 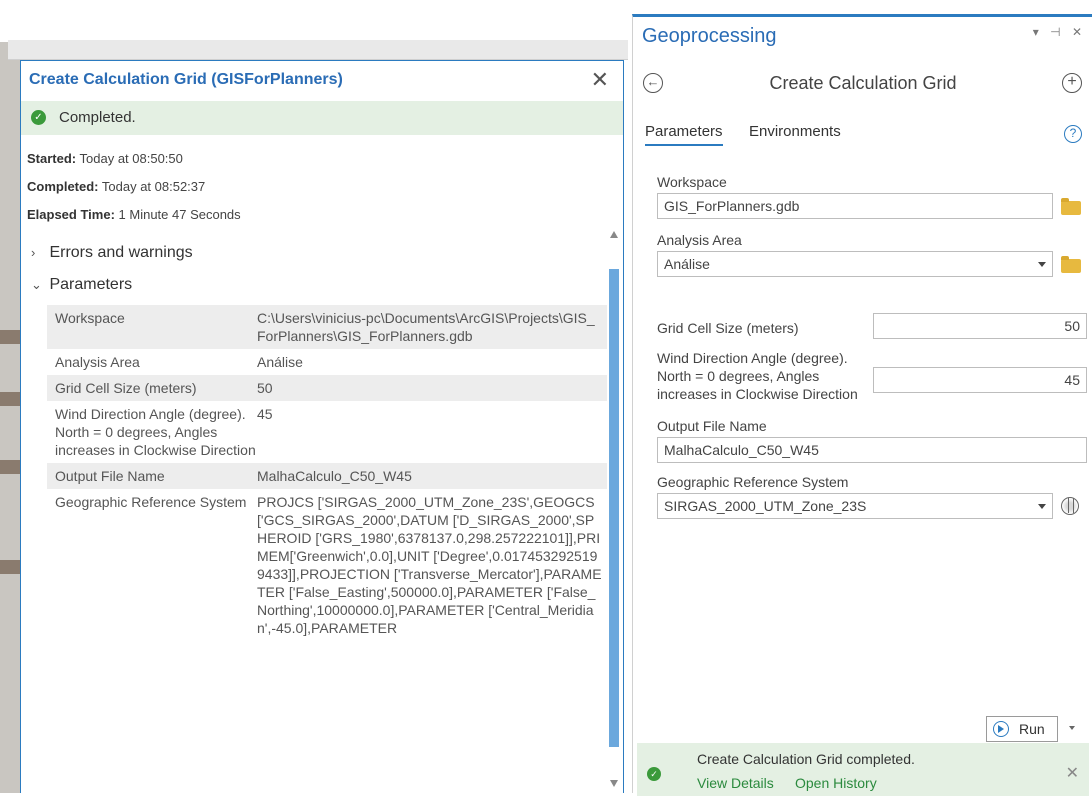 I want to click on scroll-down-icon, so click(x=614, y=783).